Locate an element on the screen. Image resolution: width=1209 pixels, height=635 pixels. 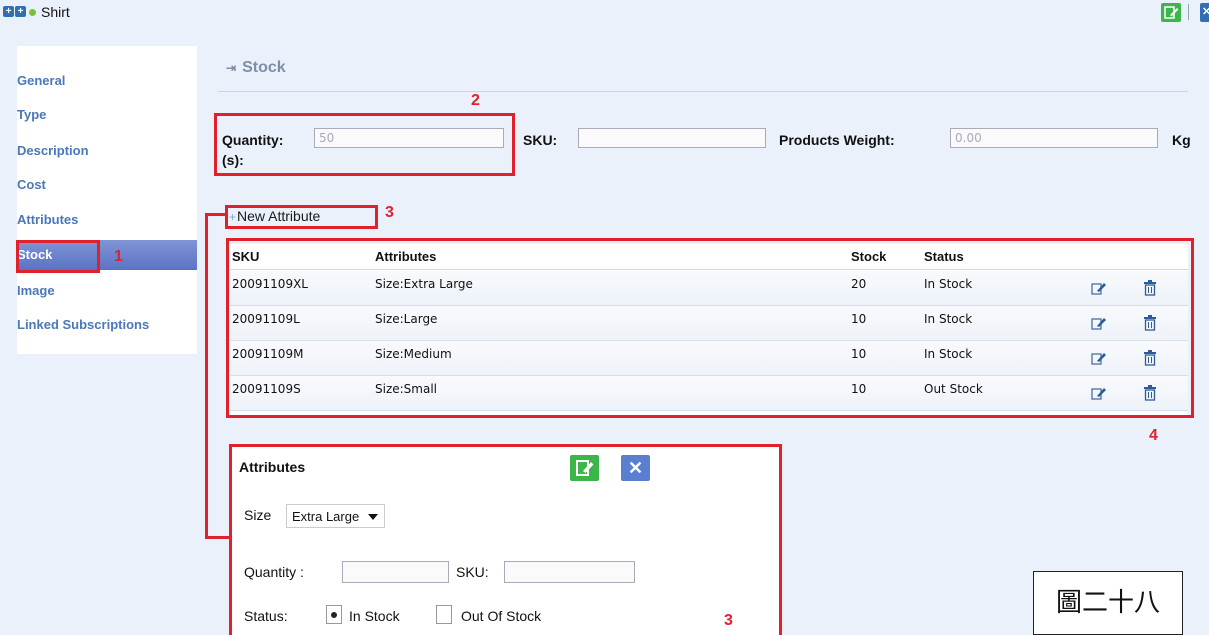
new-attribute-link: +New Attribute is located at coordinates (274, 216).